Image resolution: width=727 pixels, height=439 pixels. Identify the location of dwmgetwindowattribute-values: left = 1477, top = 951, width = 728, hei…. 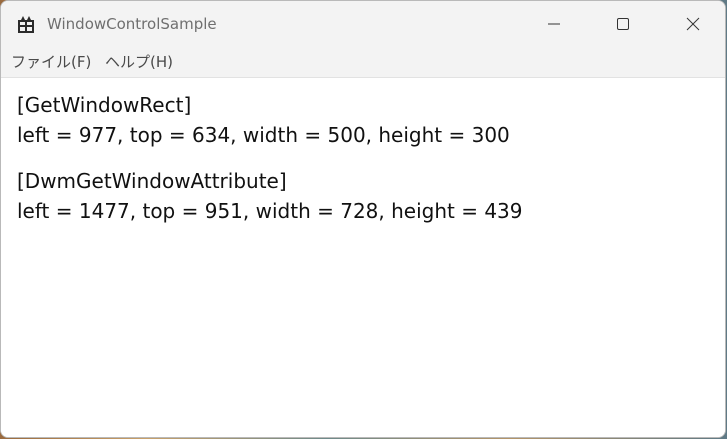
(270, 211).